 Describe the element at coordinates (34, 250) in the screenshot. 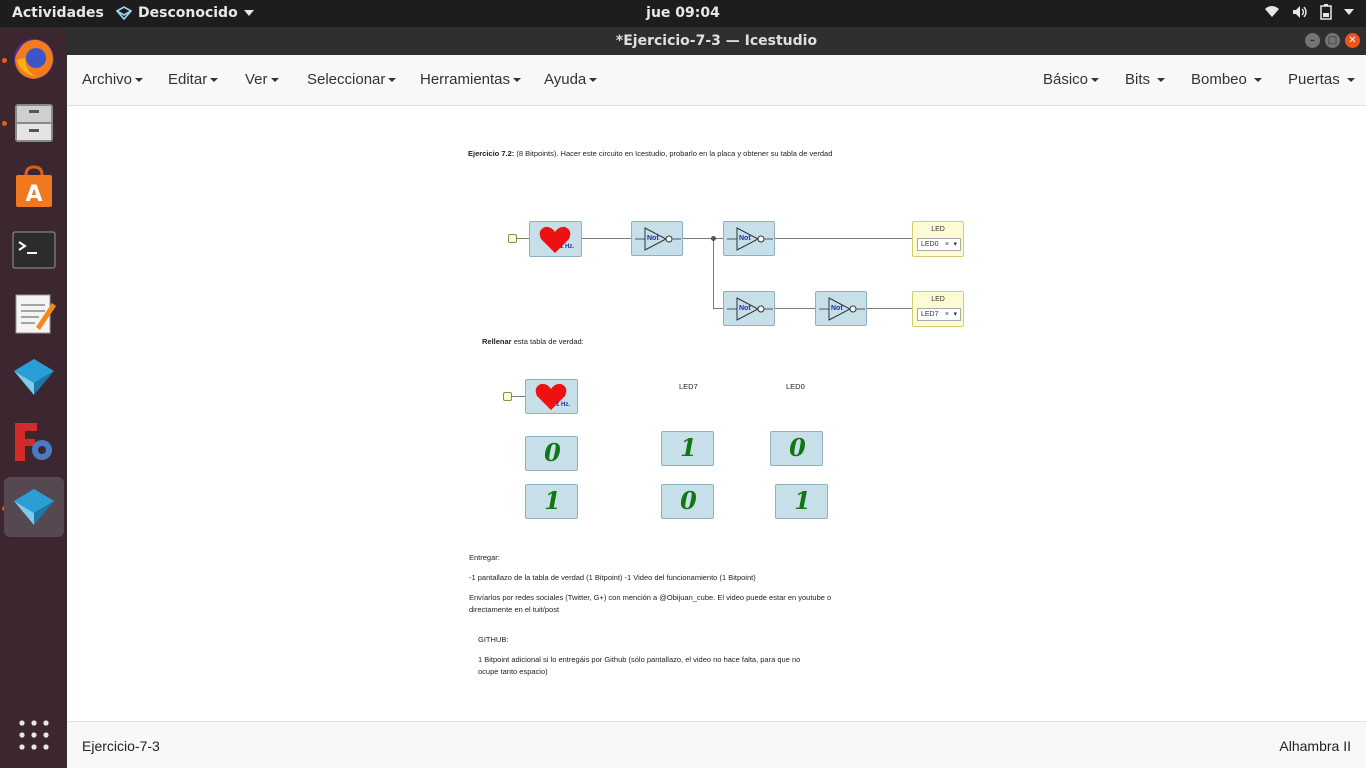

I see `terminal-icon` at that location.